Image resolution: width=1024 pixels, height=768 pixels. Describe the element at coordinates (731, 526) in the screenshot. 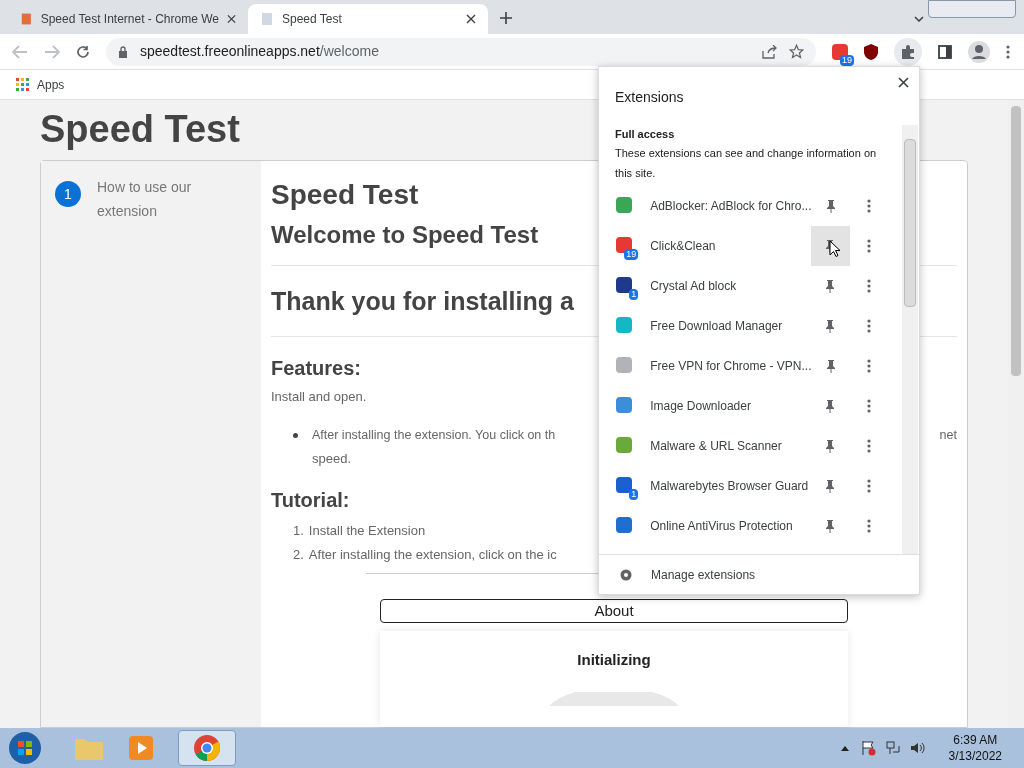

I see `extension-name: Online AntiVirus Protection` at that location.